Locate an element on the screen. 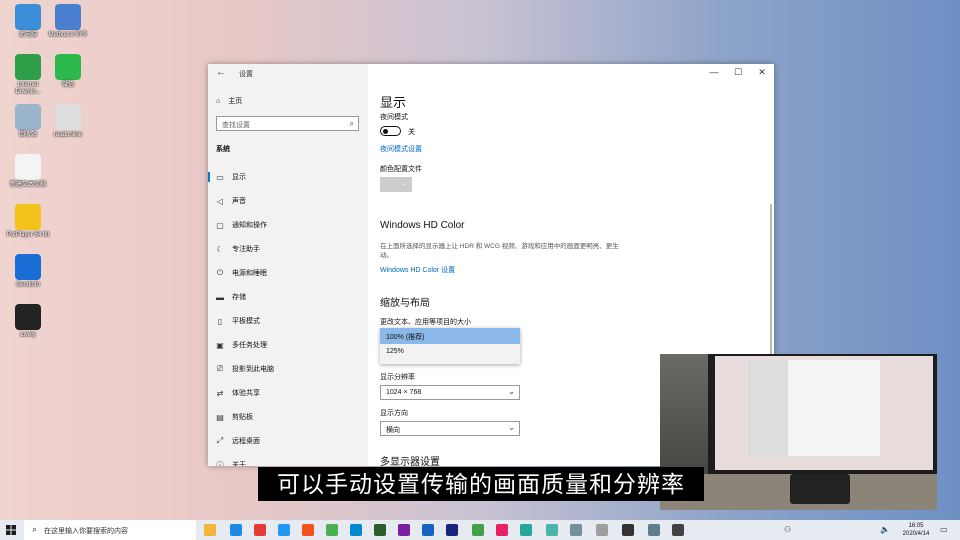 The height and width of the screenshot is (540, 960). sidebar-item: ⏻ 电源和睡眠 is located at coordinates (291, 273).